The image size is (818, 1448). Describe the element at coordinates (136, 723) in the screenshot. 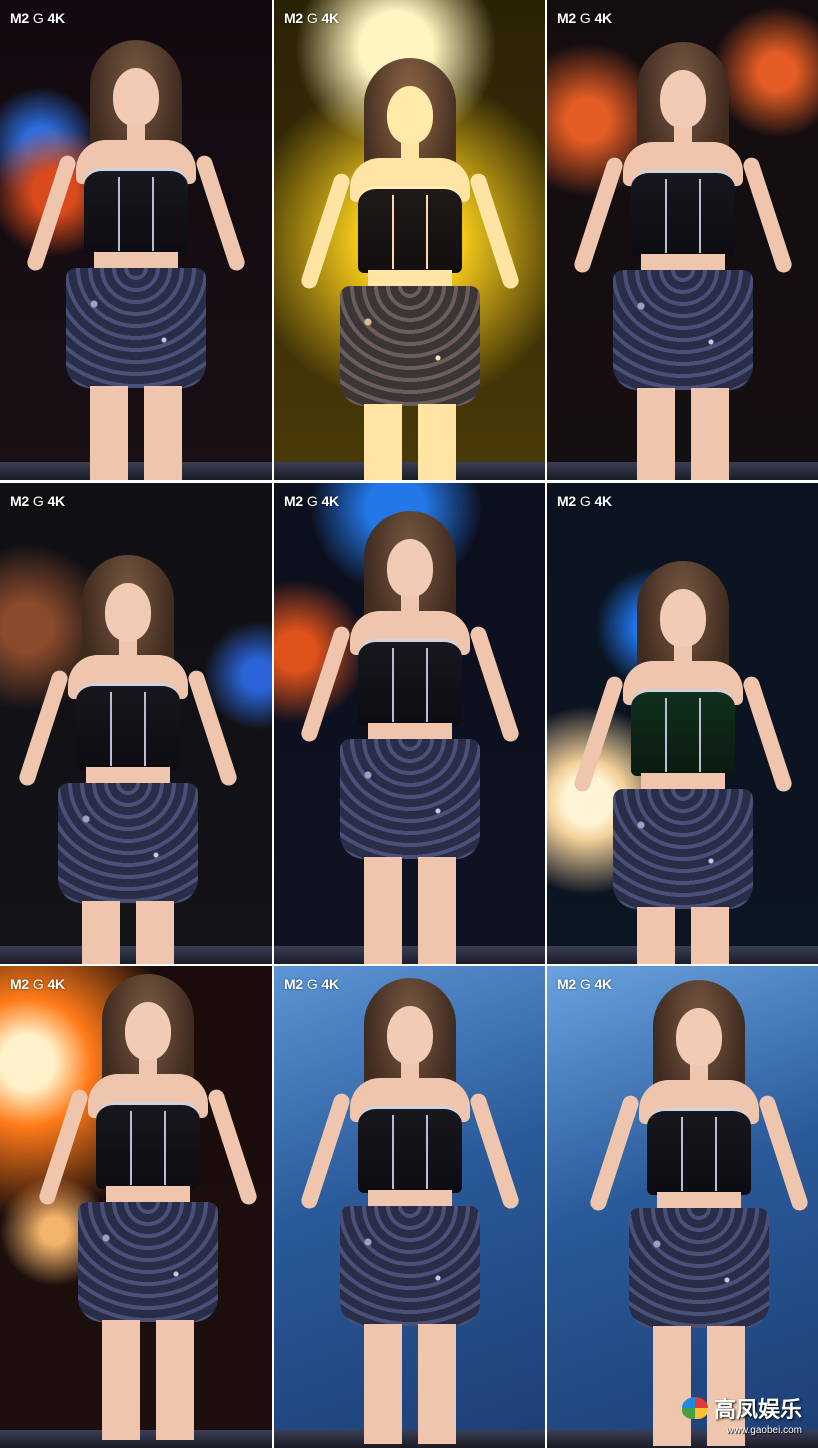

I see `photo-panel-4: M2 G 4K` at that location.